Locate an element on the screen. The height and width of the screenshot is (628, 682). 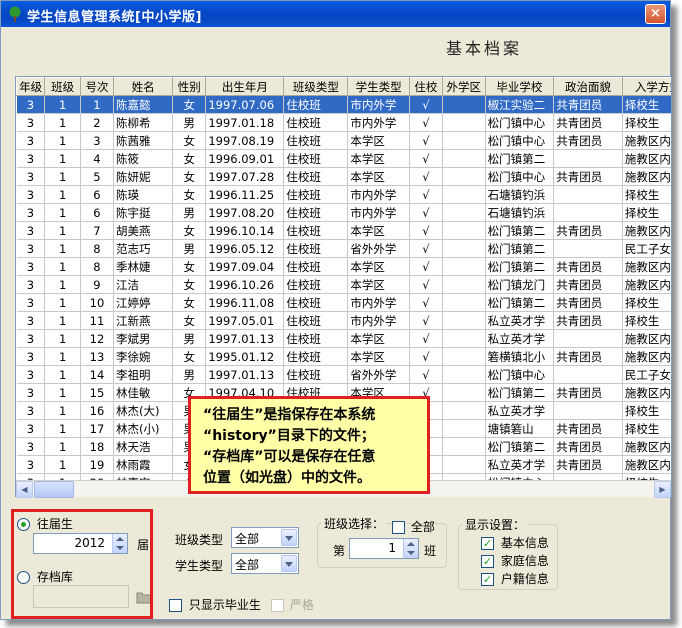
qualified-option: 严格 is located at coordinates (292, 604).